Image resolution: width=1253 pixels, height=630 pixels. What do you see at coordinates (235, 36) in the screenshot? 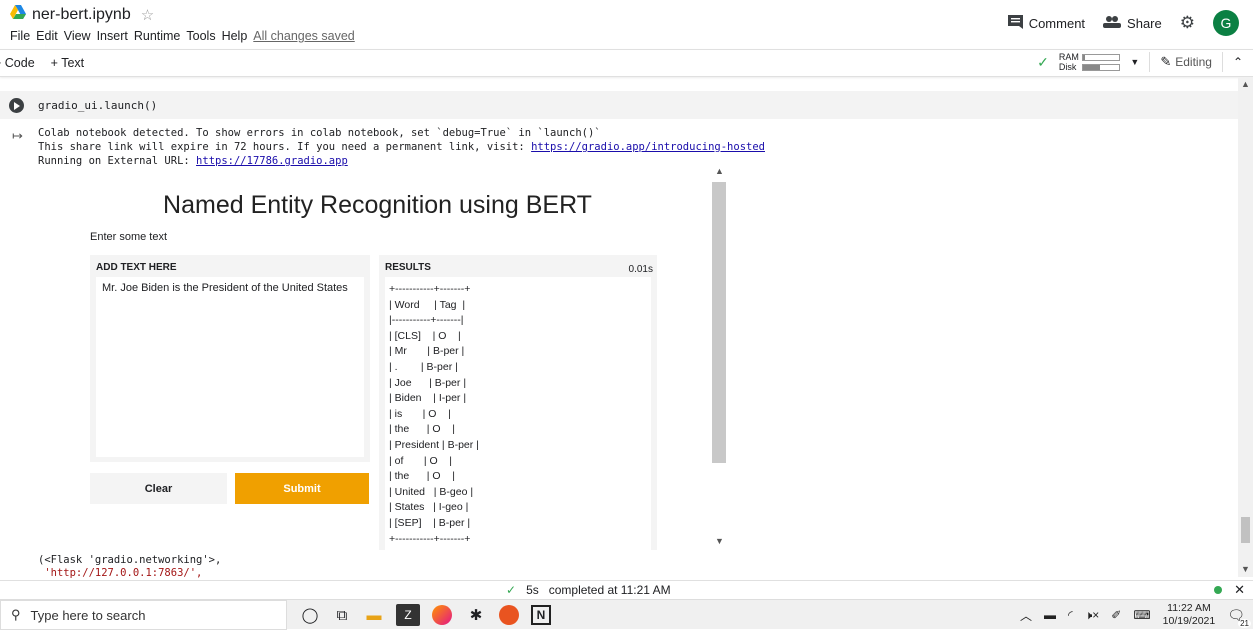
I see `menu-help: Help` at bounding box center [235, 36].